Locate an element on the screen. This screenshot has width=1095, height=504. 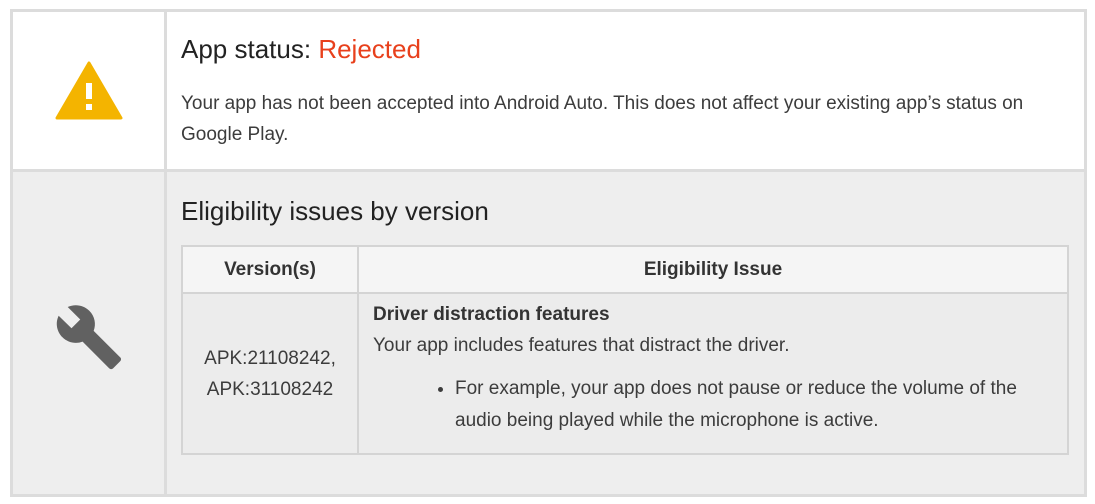
warning-icon is located at coordinates (88, 90).